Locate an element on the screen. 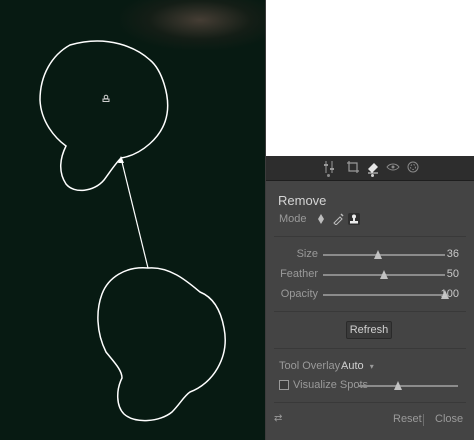 Image resolution: width=474 pixels, height=440 pixels. redeye-icon is located at coordinates (393, 167).